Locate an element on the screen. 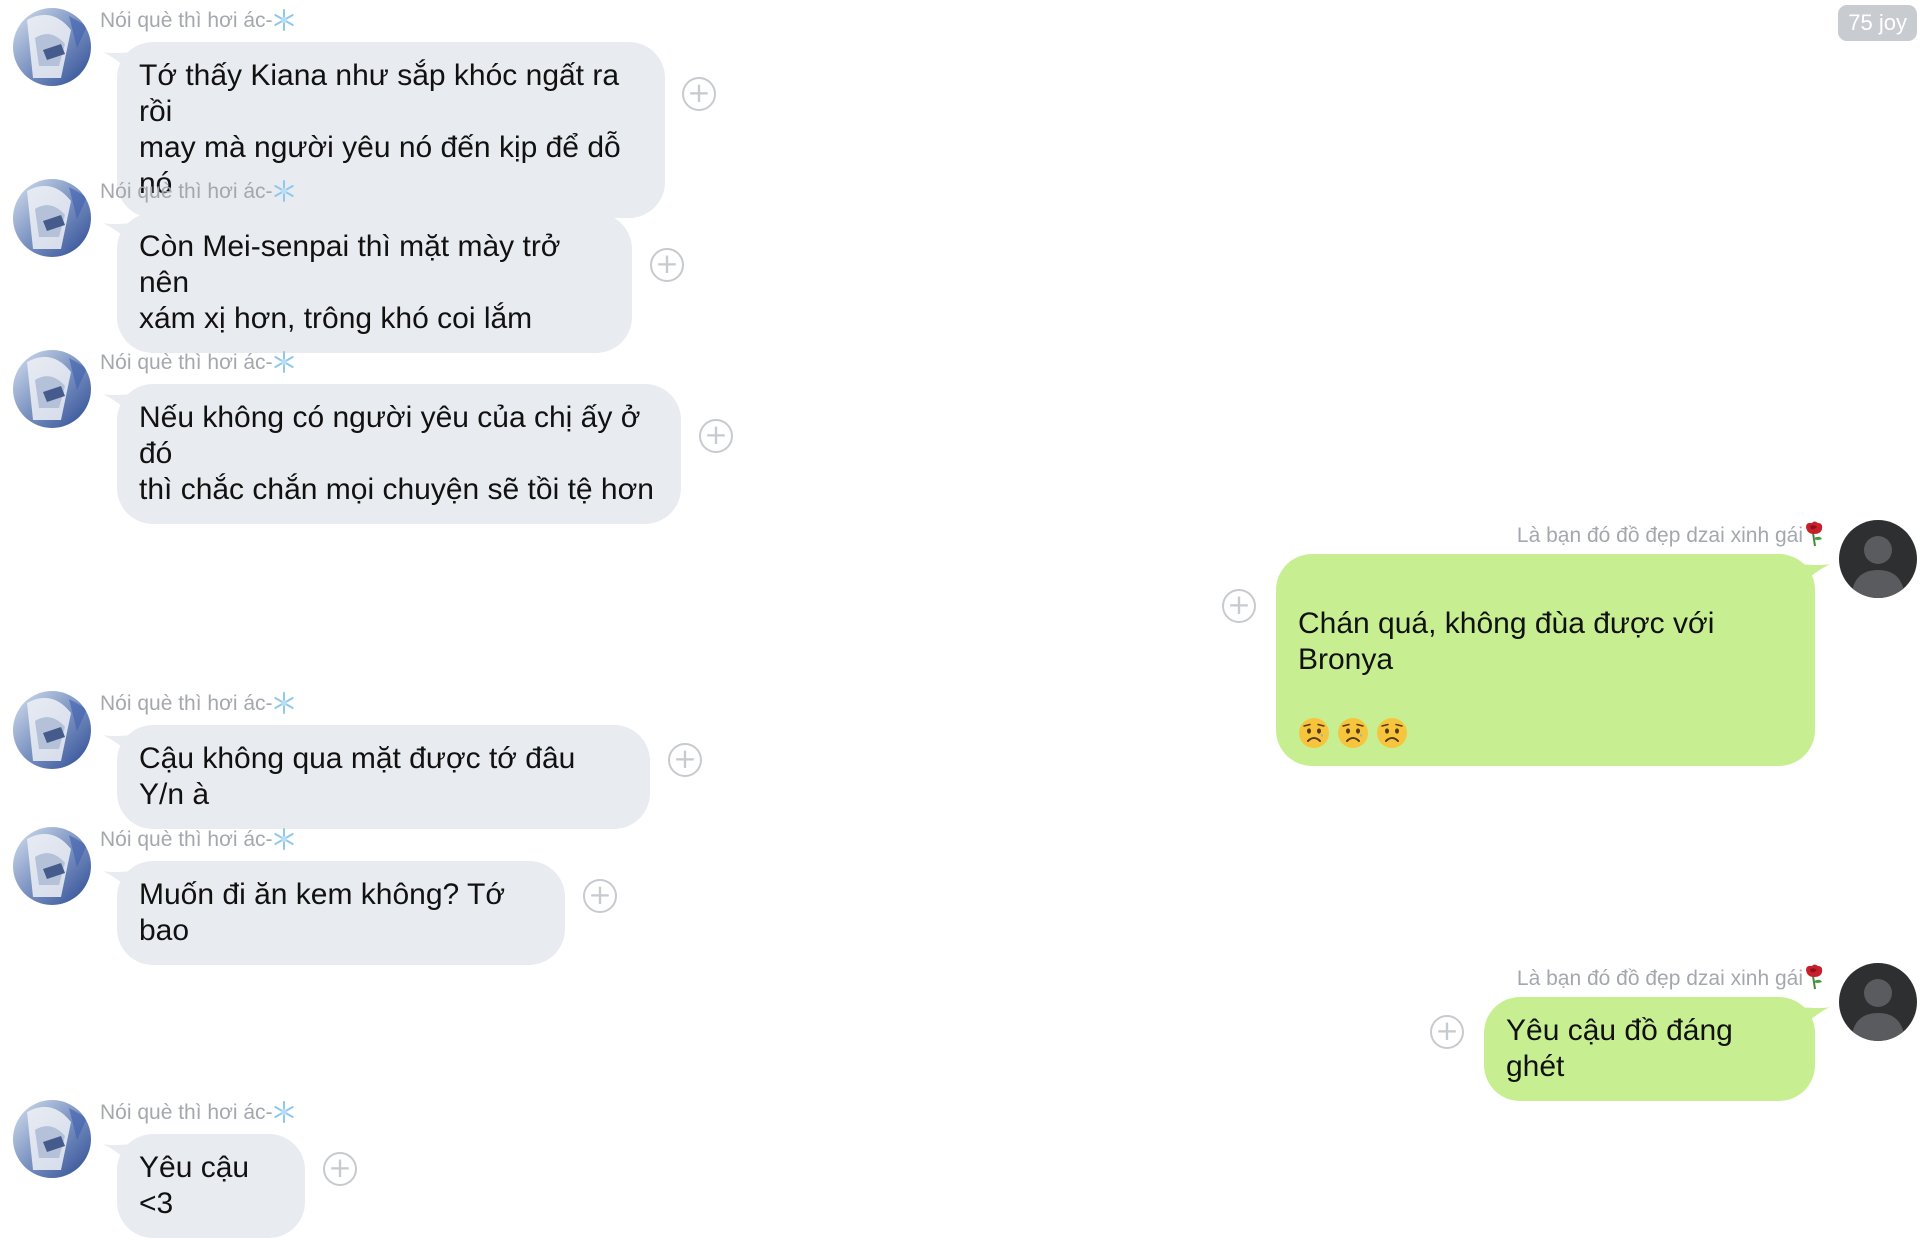 This screenshot has width=1920, height=1238. message-text: Chán quá, không đùa được với Bronya is located at coordinates (1506, 641).